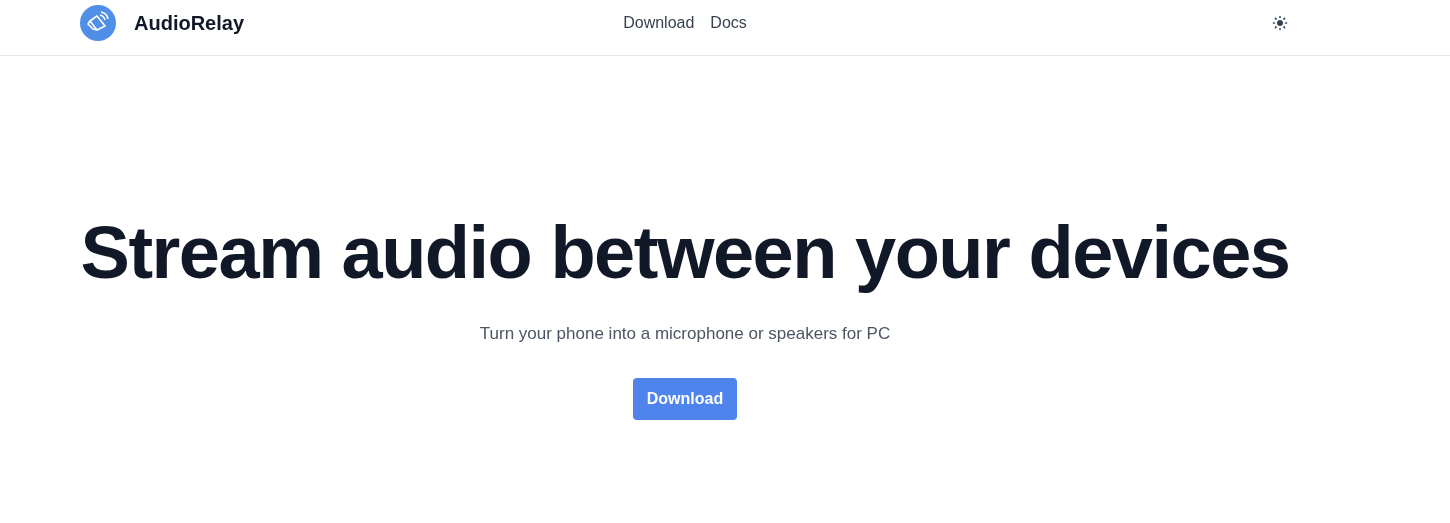 This screenshot has height=523, width=1450. What do you see at coordinates (728, 23) in the screenshot?
I see `nav-link: Docs` at bounding box center [728, 23].